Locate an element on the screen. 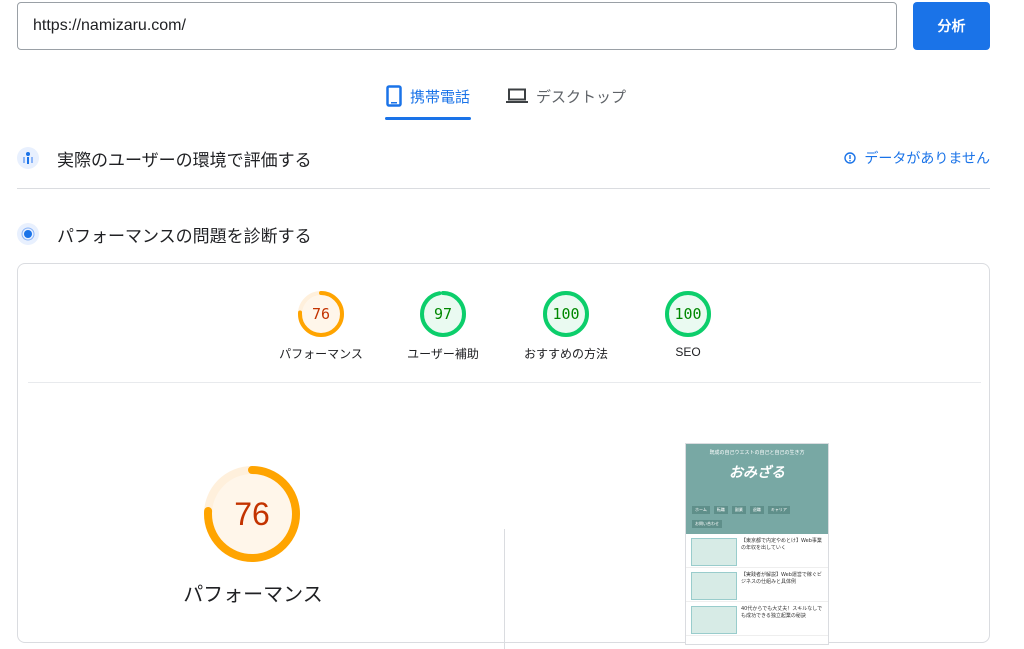 The width and height of the screenshot is (1024, 649). tab-desktop: デスクトップ is located at coordinates (566, 96).